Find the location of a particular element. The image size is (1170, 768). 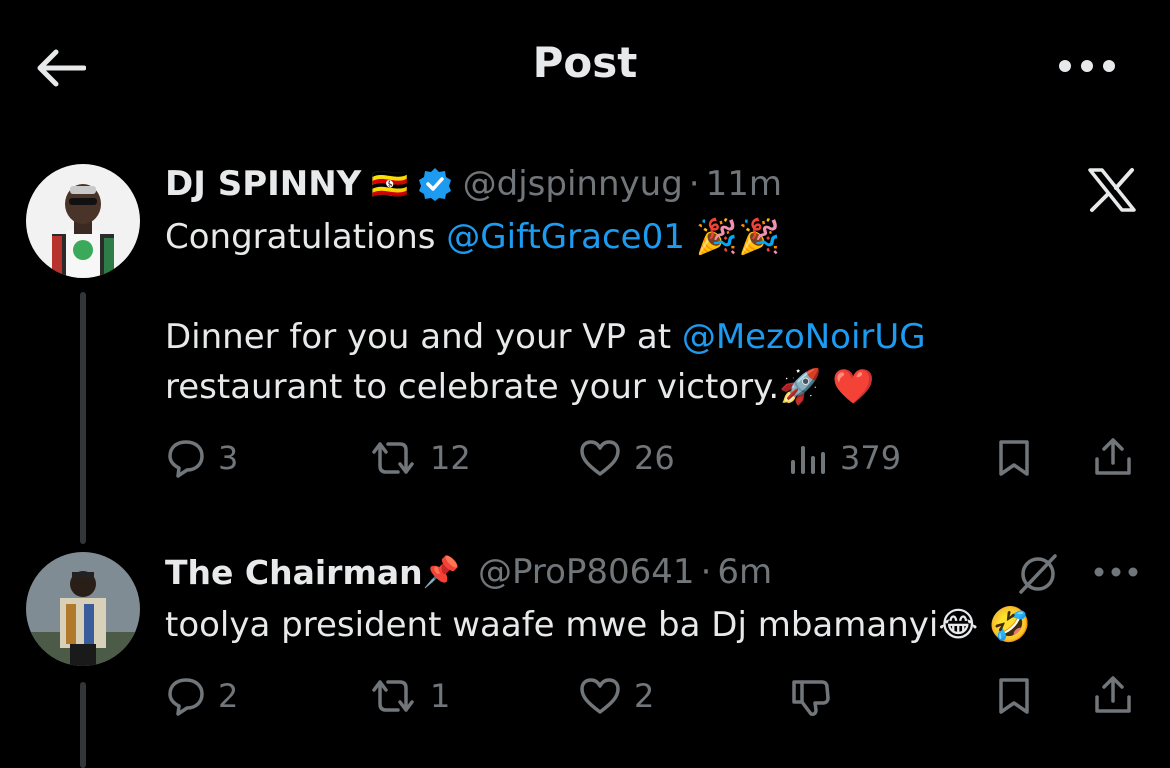

page-title: Post is located at coordinates (585, 62).